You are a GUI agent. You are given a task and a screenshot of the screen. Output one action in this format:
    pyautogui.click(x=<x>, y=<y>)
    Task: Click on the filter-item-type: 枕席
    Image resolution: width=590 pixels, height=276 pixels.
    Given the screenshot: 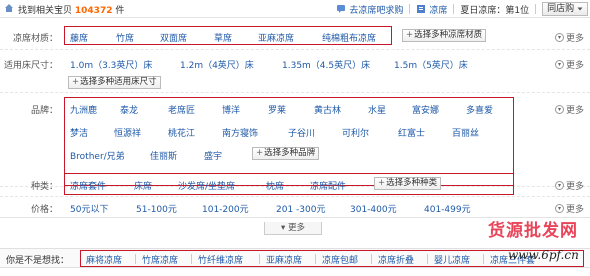 What is the action you would take?
    pyautogui.click(x=275, y=185)
    